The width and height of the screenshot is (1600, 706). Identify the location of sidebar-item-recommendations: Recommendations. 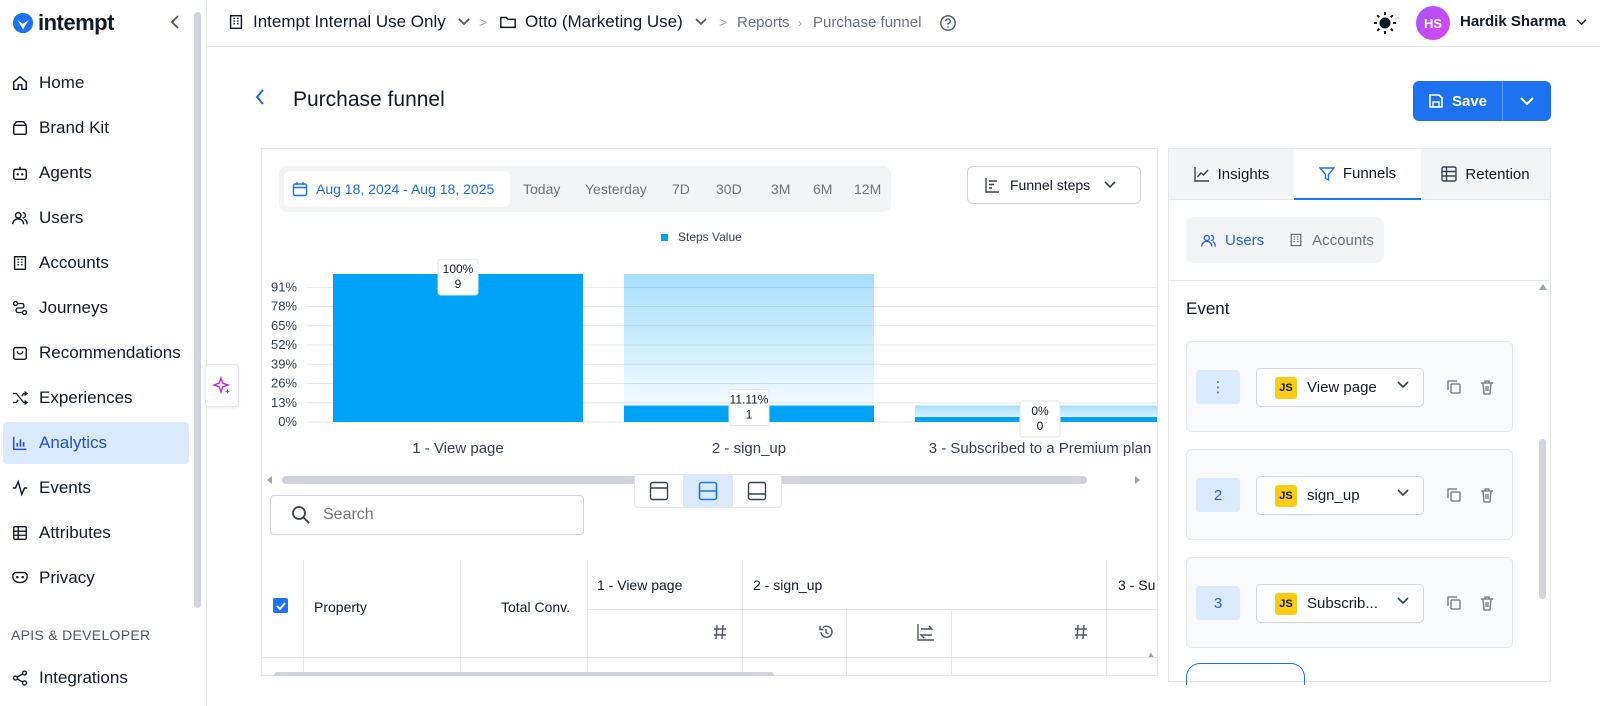
(96, 353).